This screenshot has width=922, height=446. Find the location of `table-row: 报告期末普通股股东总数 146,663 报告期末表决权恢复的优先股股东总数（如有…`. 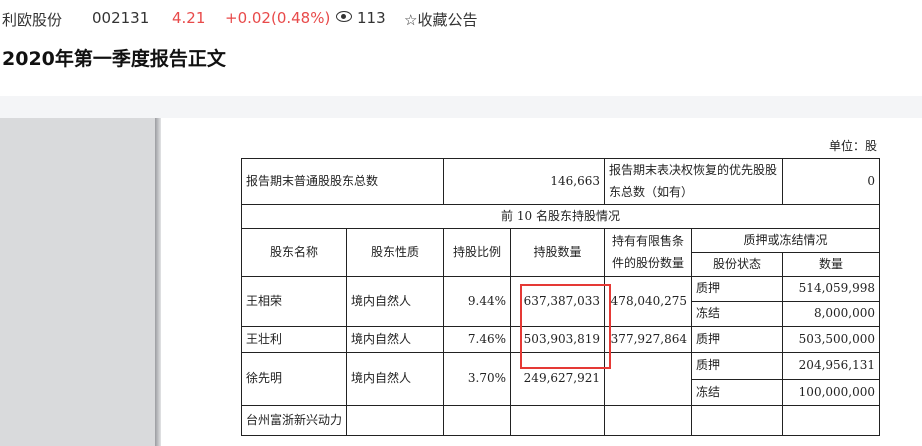

table-row: 报告期末普通股股东总数 146,663 报告期末表决权恢复的优先股股东总数（如有… is located at coordinates (560, 181).